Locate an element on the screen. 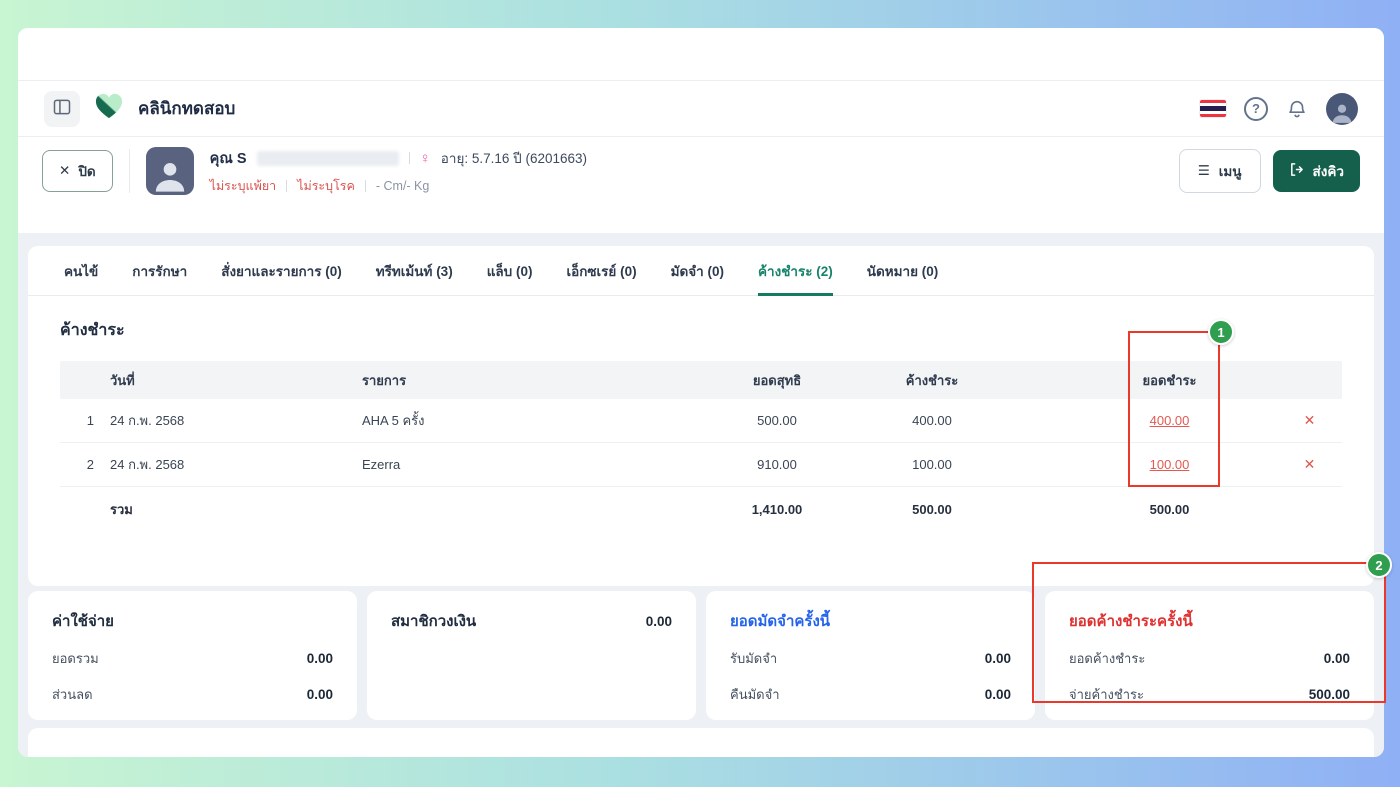 This screenshot has height=787, width=1400. row-item: Ezerra is located at coordinates (381, 464).